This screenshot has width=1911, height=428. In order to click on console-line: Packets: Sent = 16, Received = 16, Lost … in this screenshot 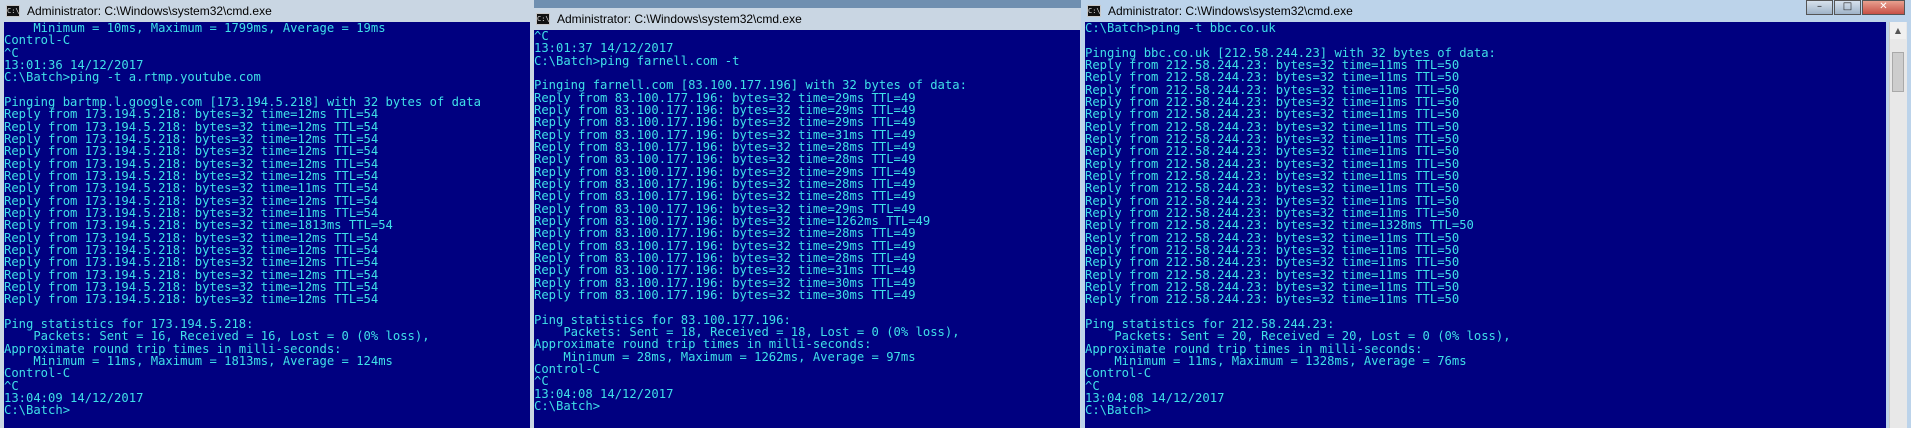, I will do `click(217, 336)`.